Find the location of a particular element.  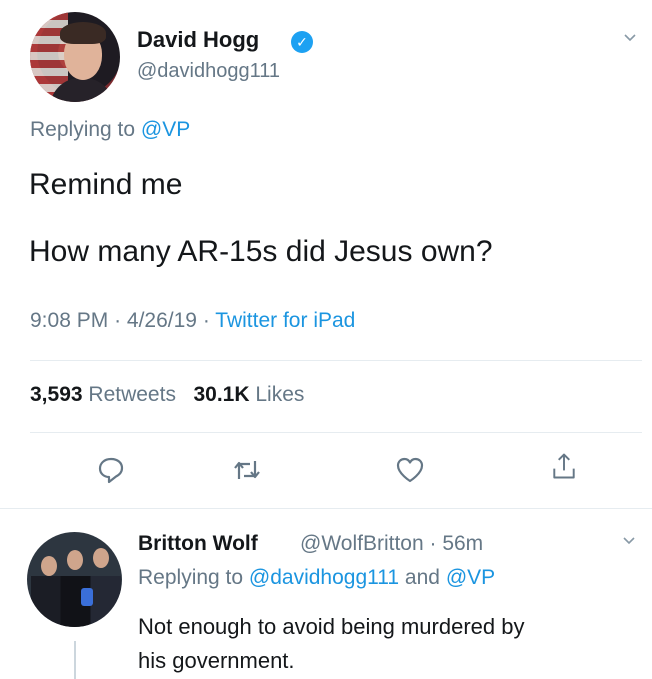

section-divider is located at coordinates (326, 508).